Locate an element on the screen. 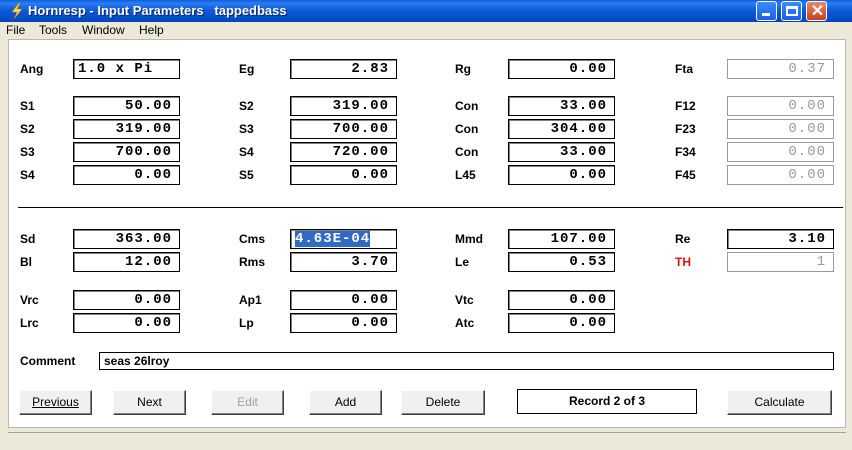  ang-label: Ang is located at coordinates (32, 69).